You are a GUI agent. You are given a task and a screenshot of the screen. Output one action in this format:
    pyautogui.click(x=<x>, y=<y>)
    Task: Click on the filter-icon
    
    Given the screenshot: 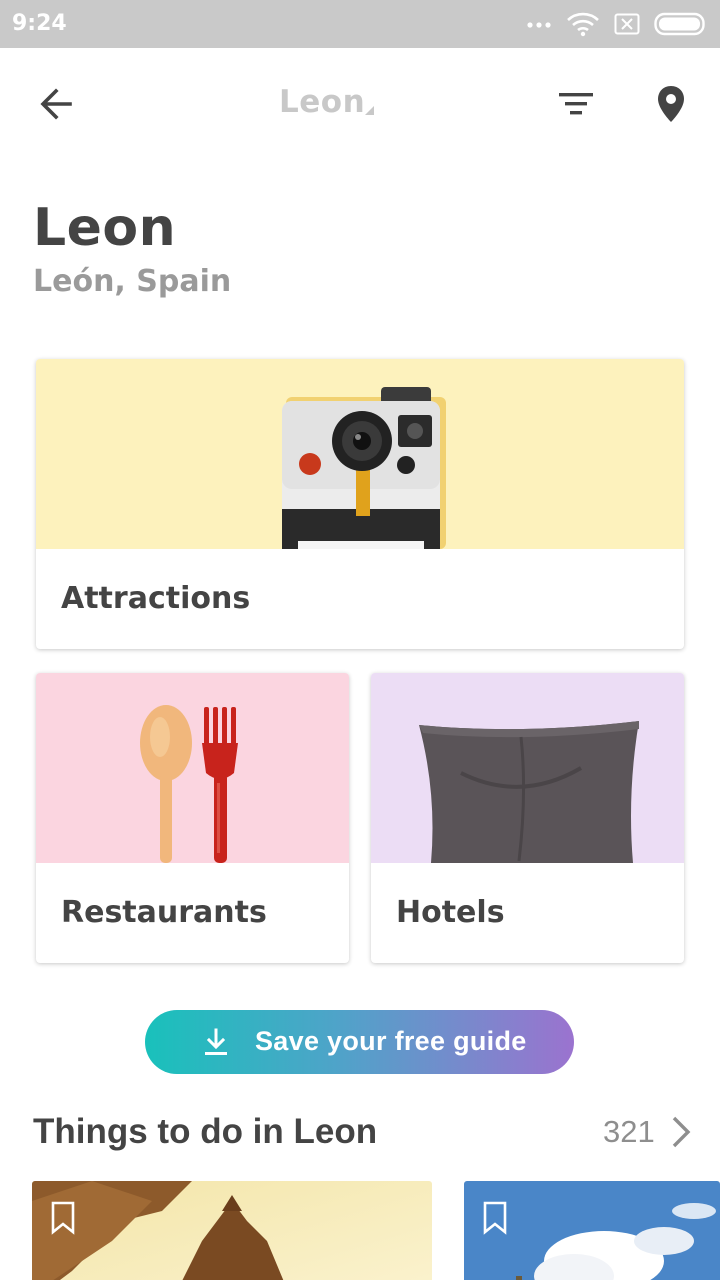 What is the action you would take?
    pyautogui.click(x=576, y=104)
    